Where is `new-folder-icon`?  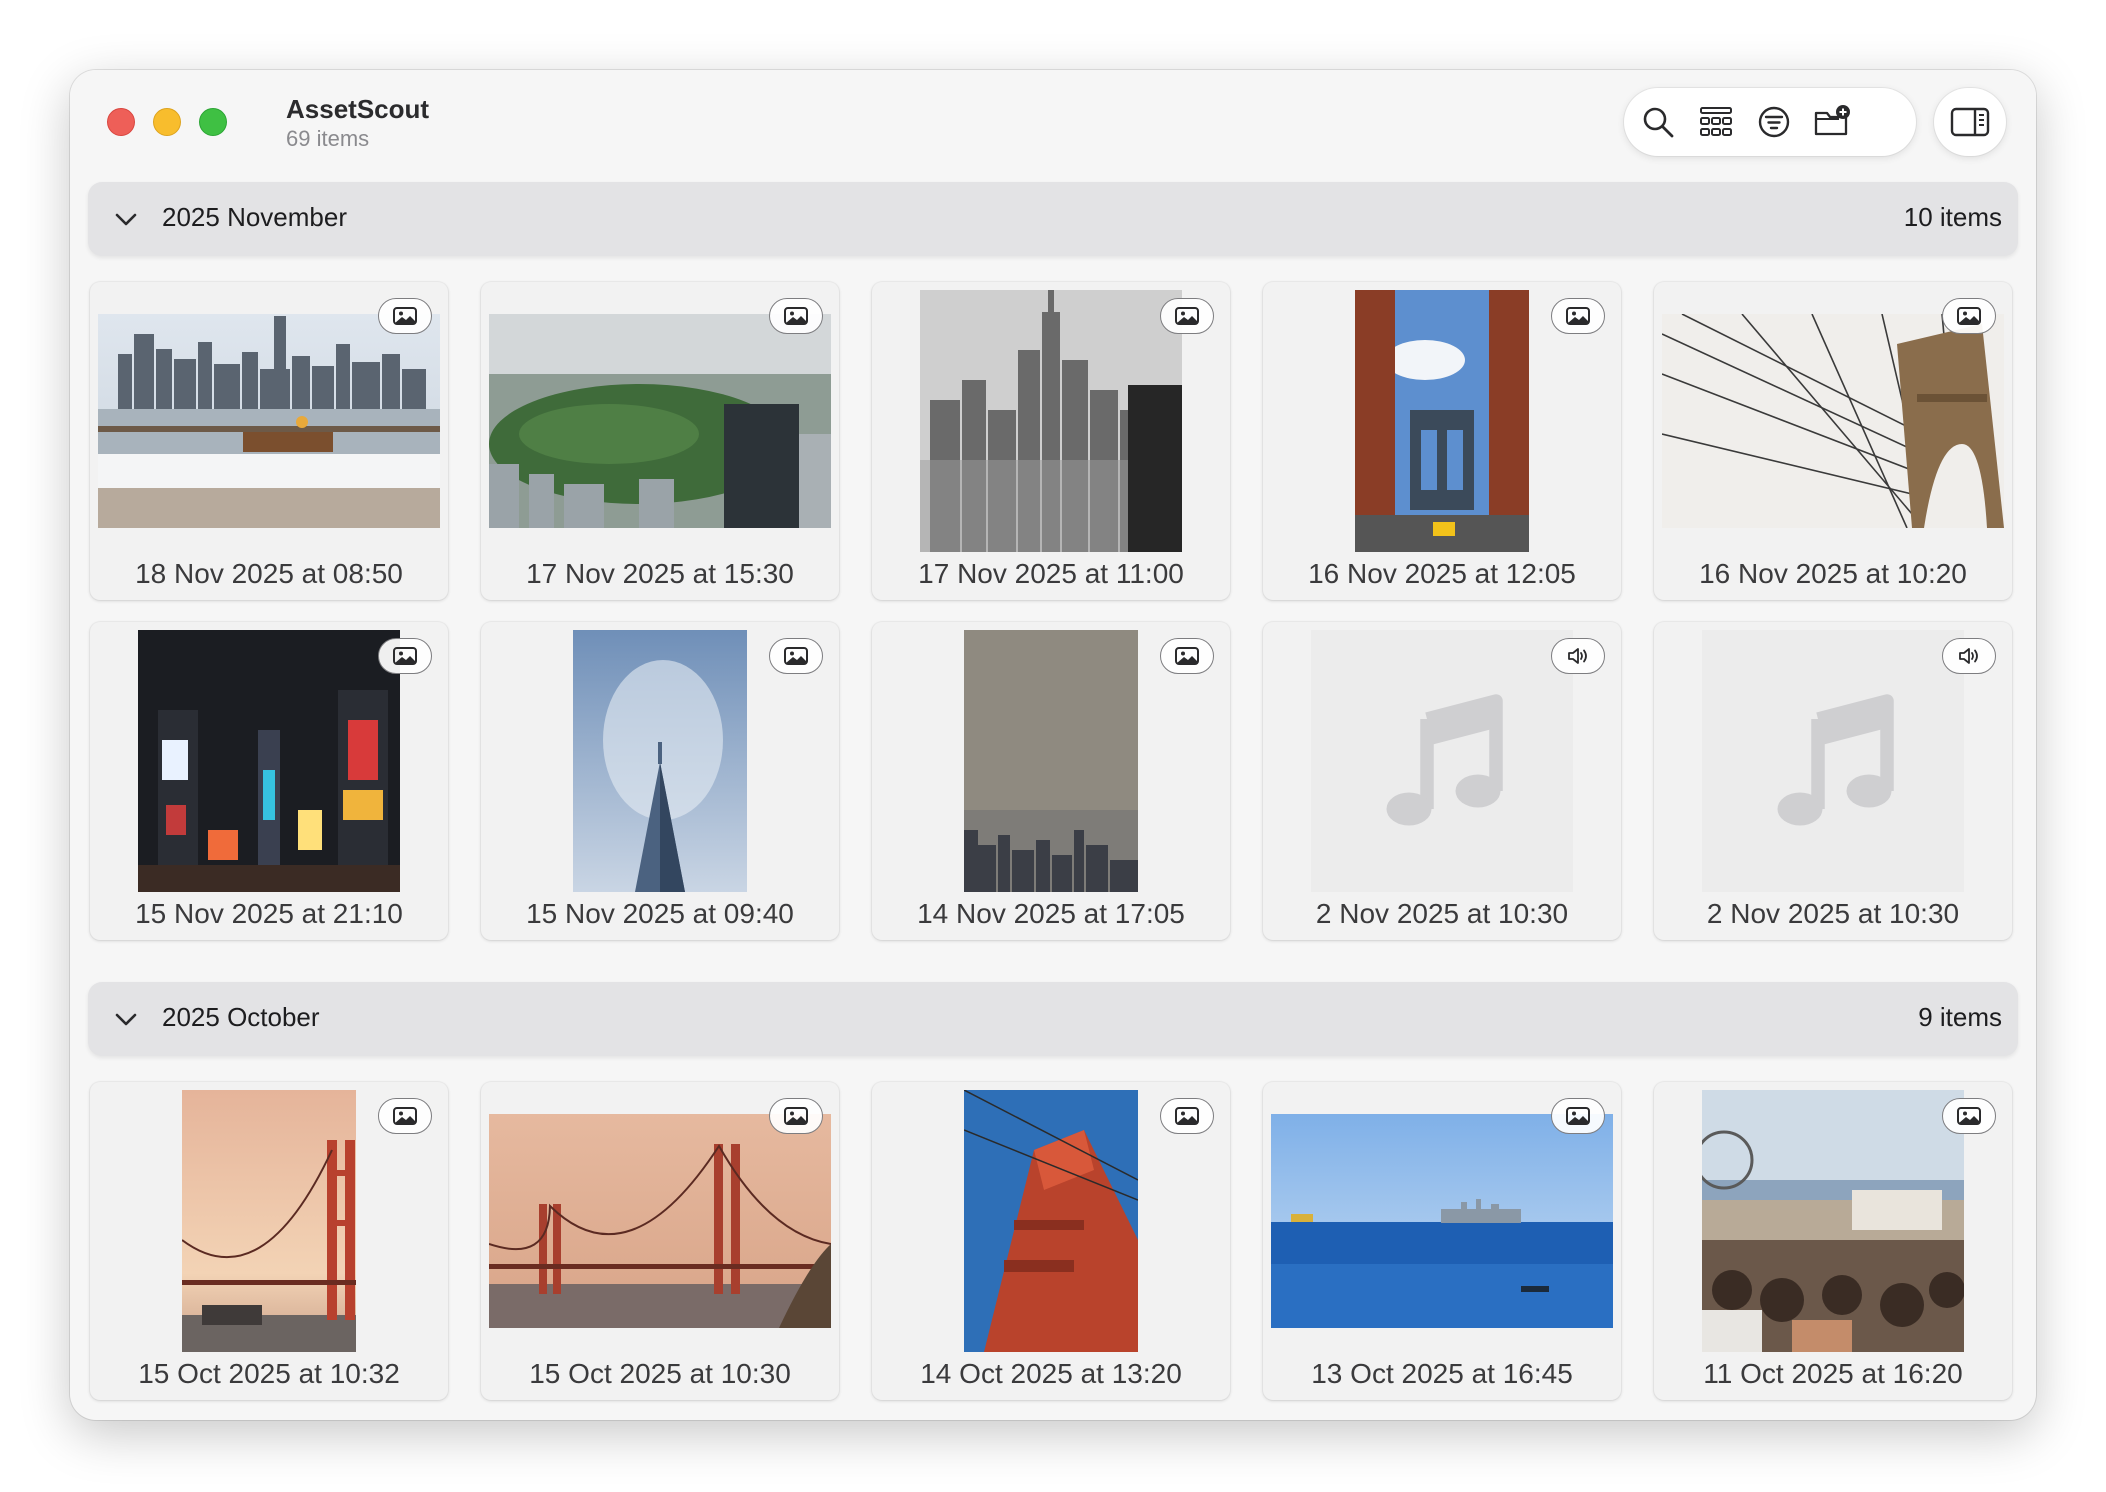
new-folder-icon is located at coordinates (1832, 120).